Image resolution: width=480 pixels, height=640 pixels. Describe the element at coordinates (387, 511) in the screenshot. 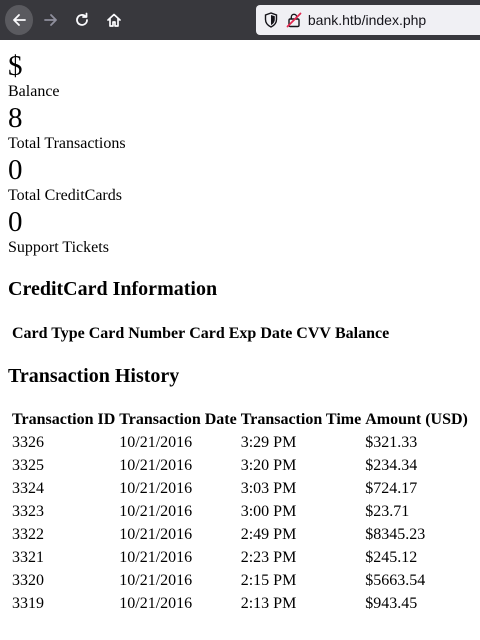

I see `amount-cell: $23.71` at that location.